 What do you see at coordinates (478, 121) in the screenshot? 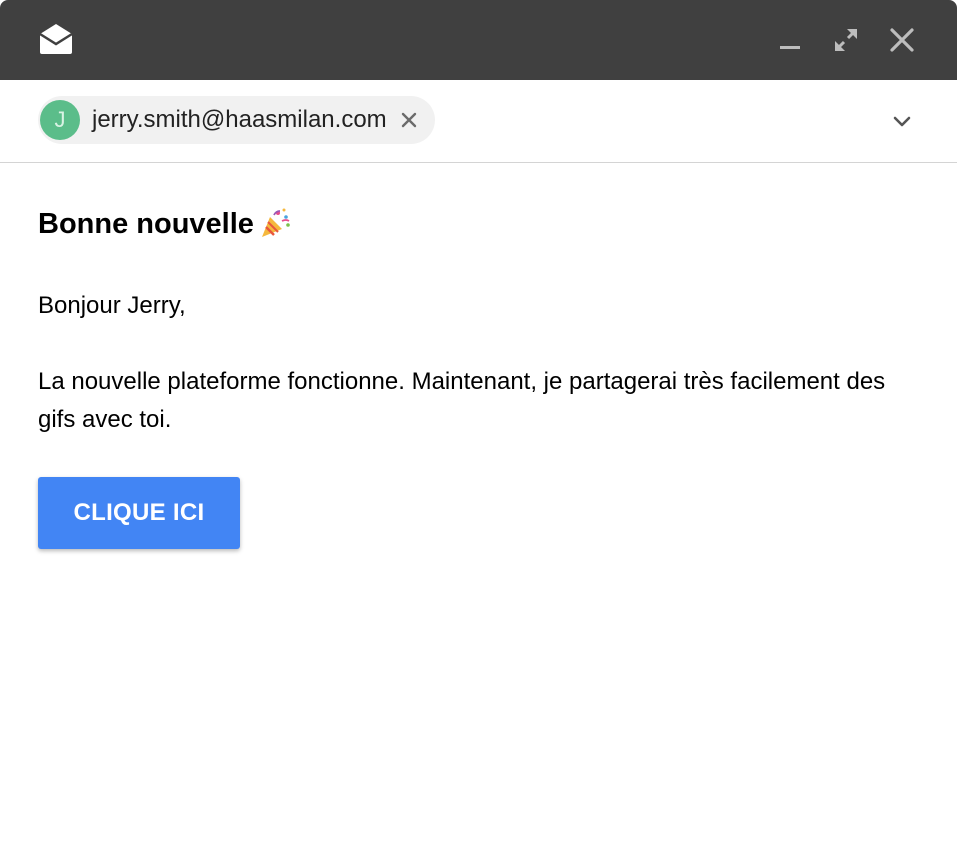
I see `recipient-field: J jerry.smith@haasmilan.com` at bounding box center [478, 121].